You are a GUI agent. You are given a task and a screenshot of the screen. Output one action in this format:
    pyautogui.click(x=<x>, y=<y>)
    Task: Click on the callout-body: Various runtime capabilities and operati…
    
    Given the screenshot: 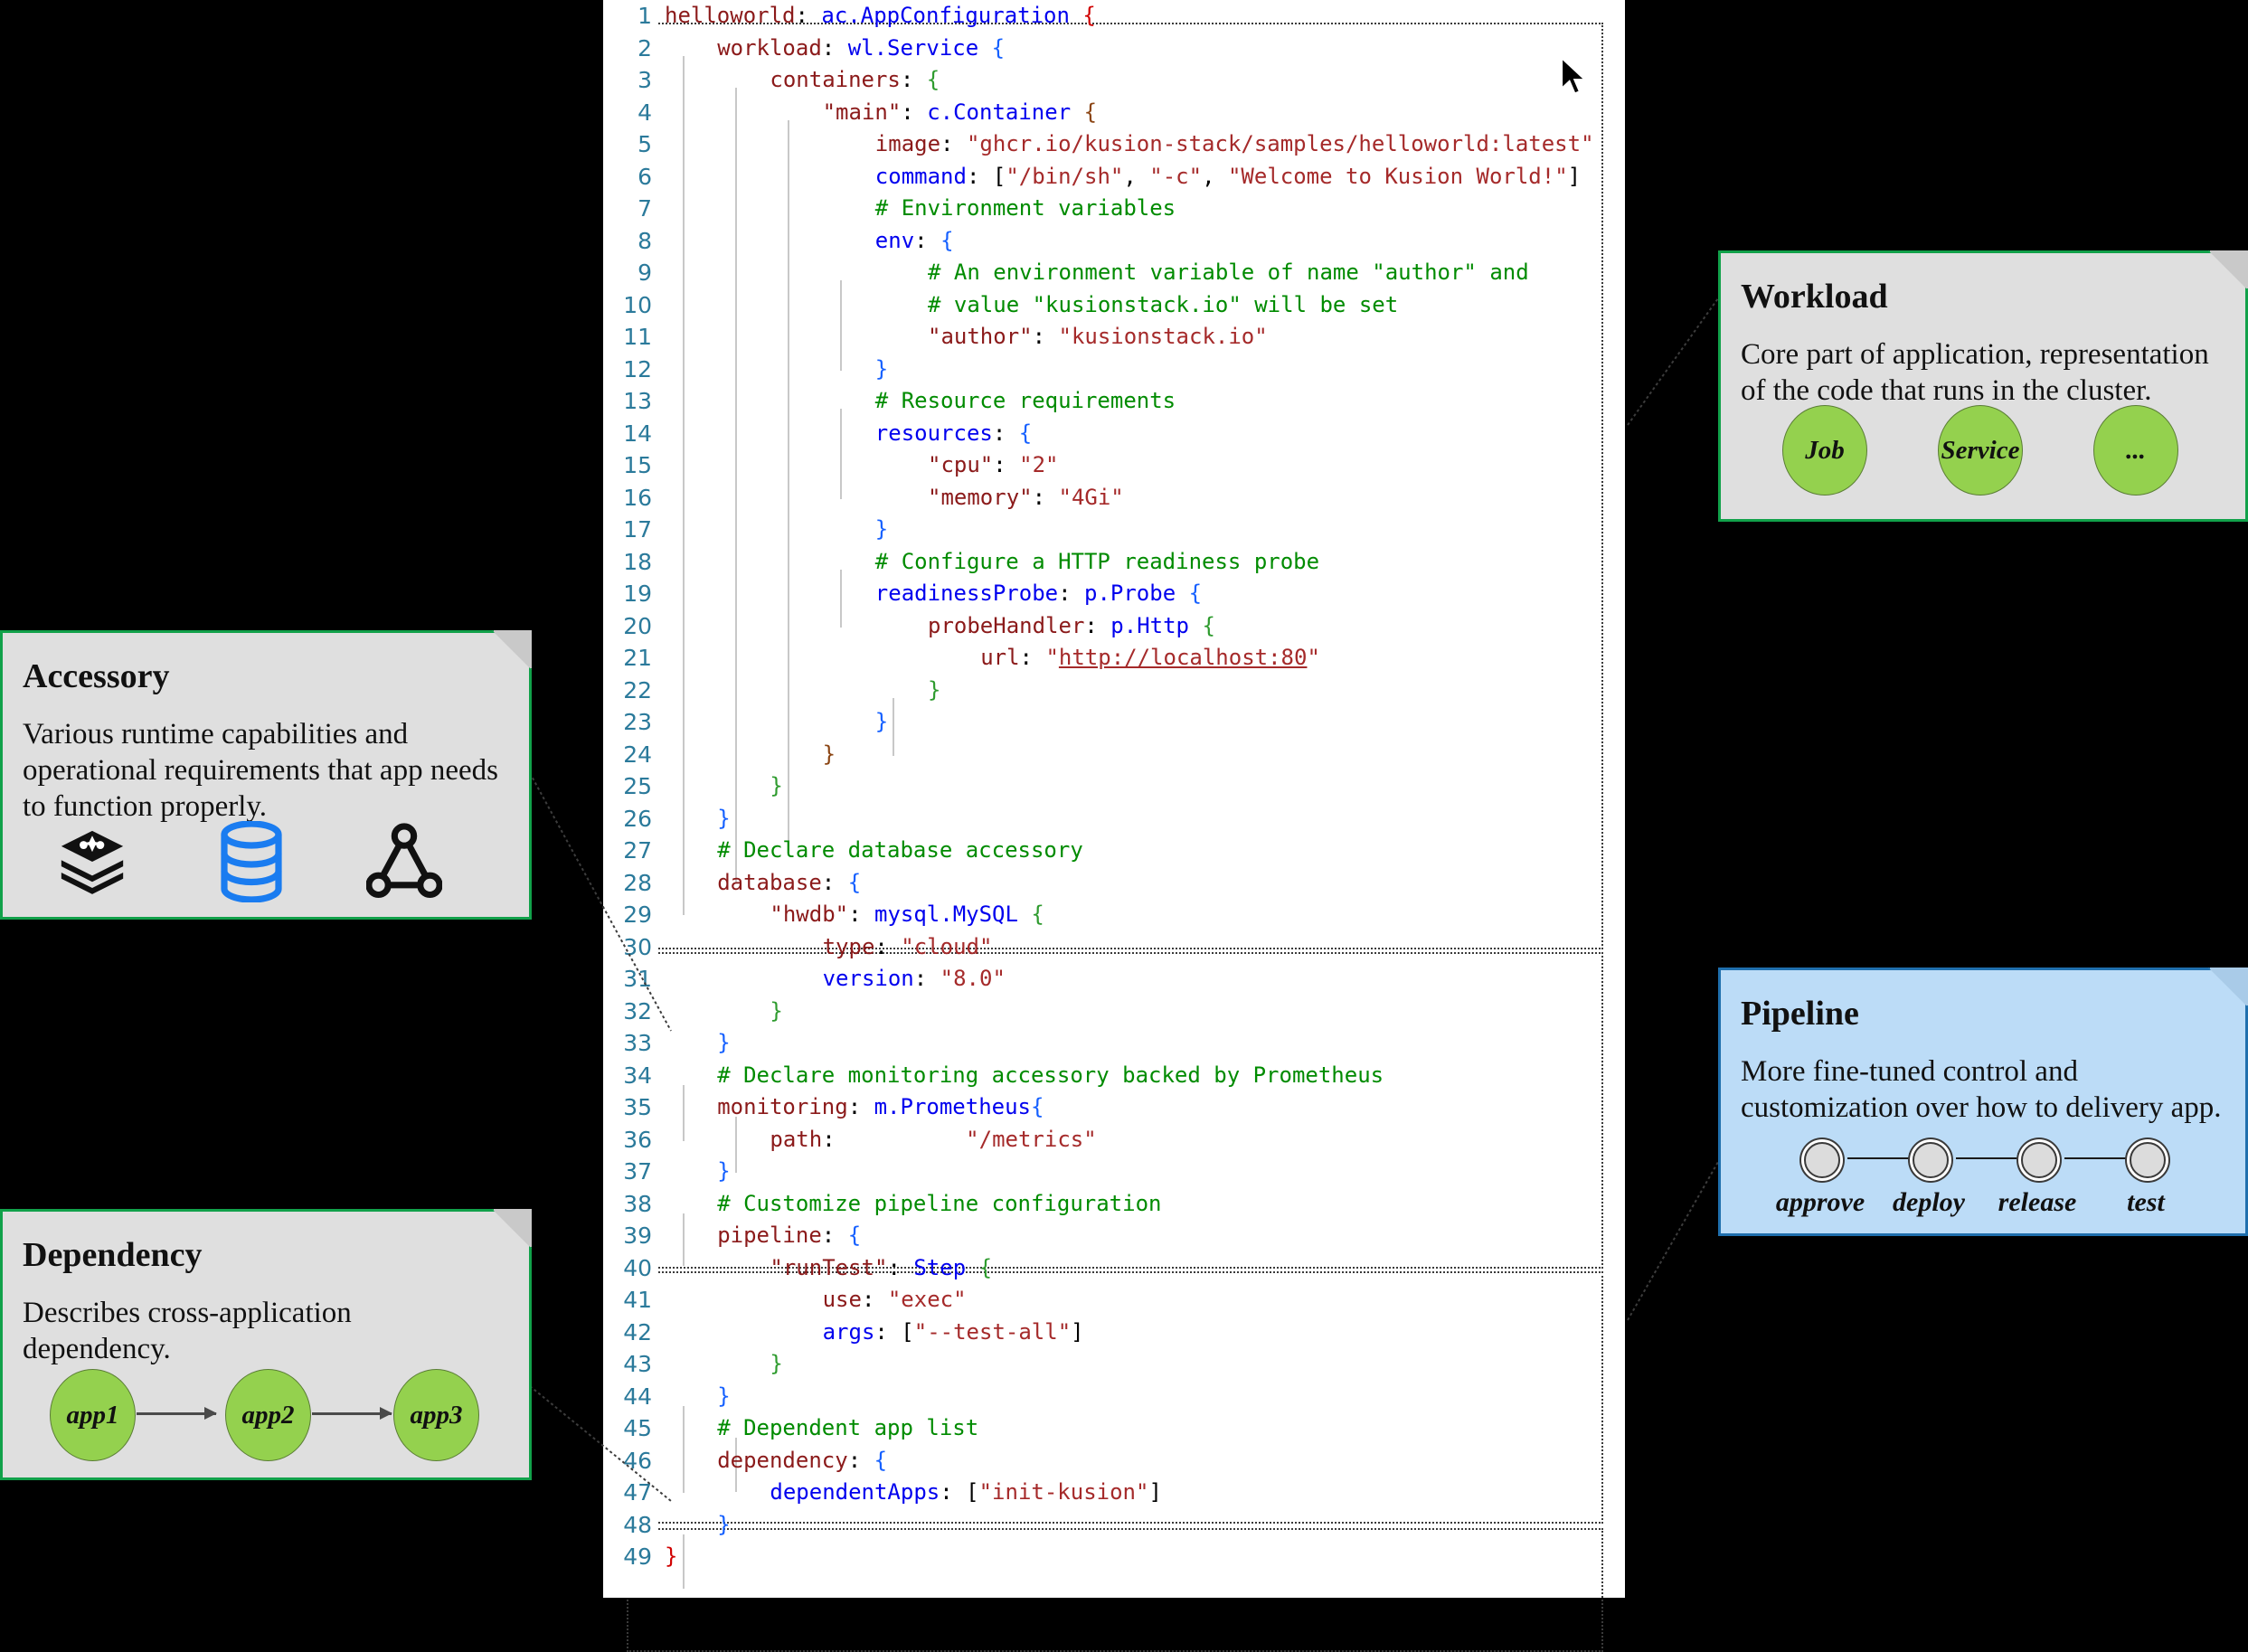 What is the action you would take?
    pyautogui.click(x=260, y=770)
    